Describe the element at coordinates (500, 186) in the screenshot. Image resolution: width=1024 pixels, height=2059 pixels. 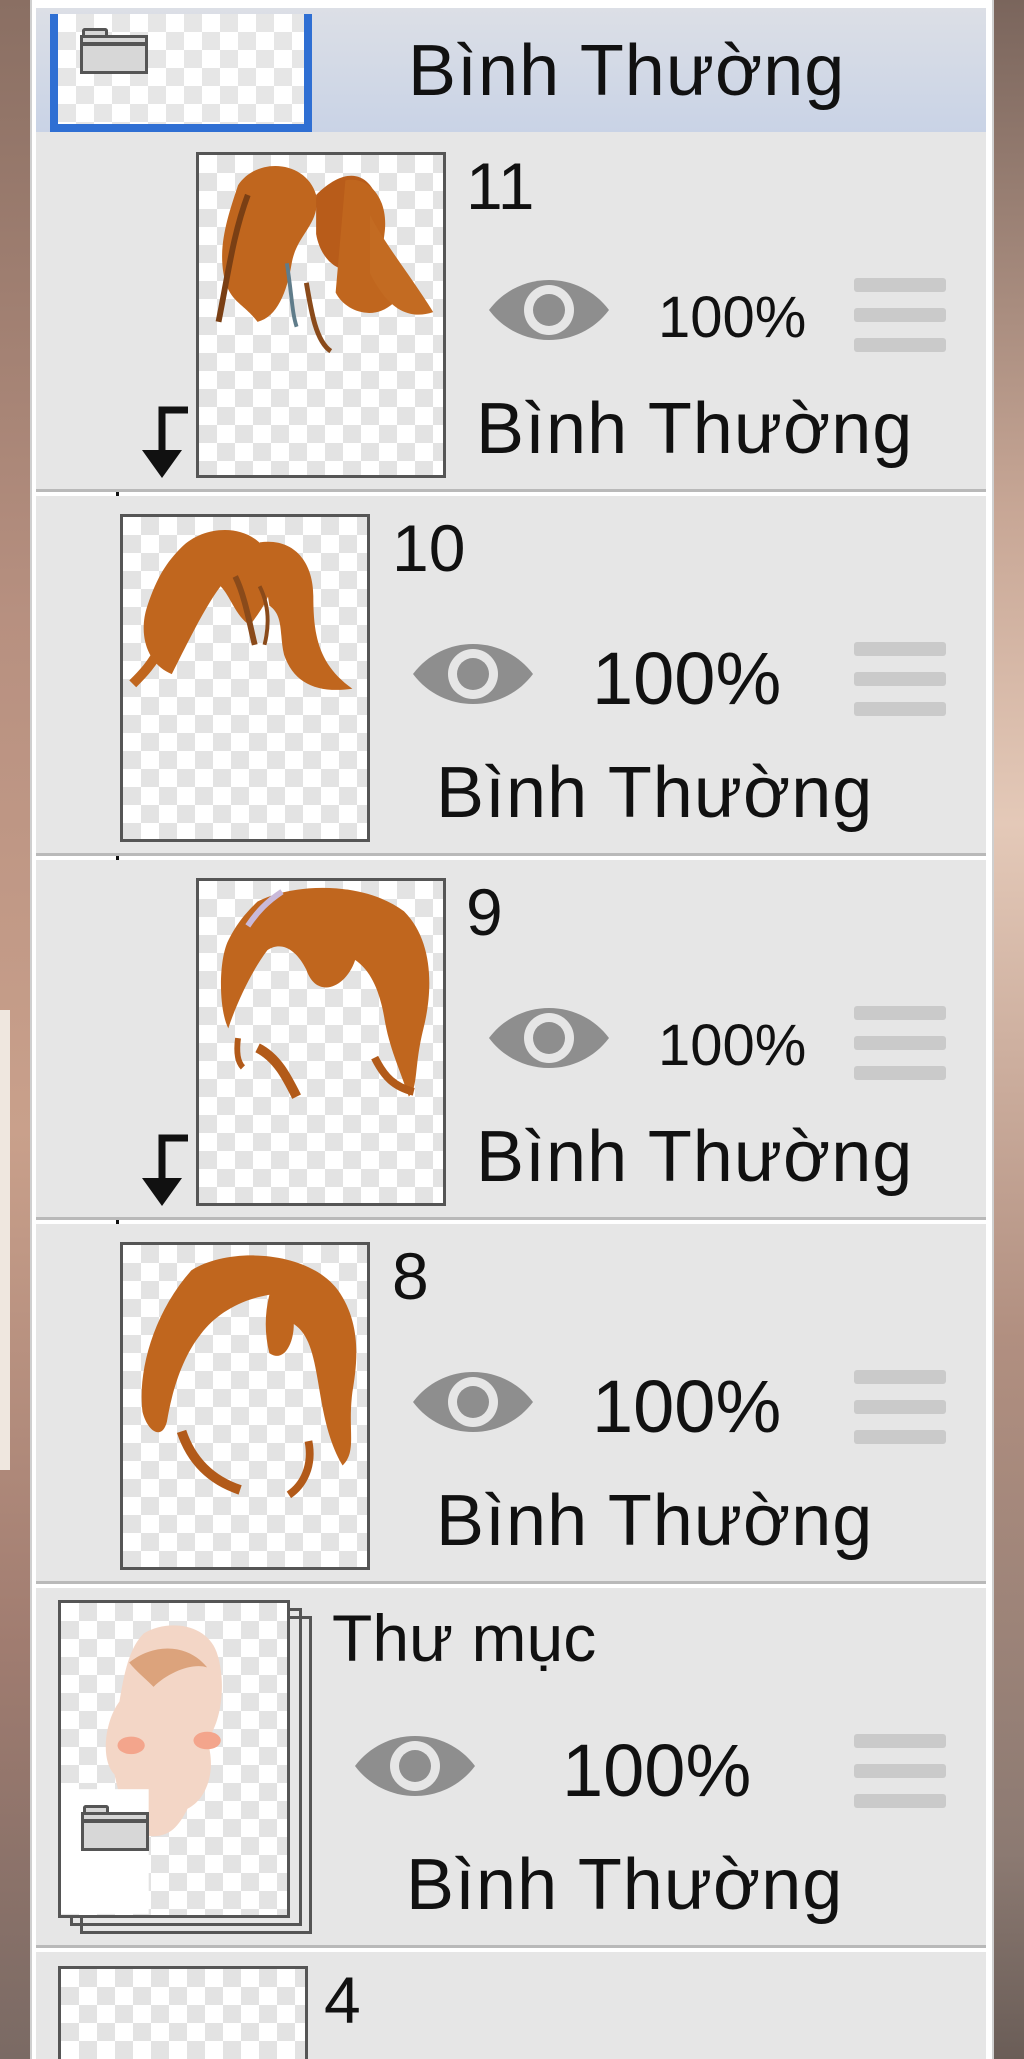
I see `layer-name: 11` at that location.